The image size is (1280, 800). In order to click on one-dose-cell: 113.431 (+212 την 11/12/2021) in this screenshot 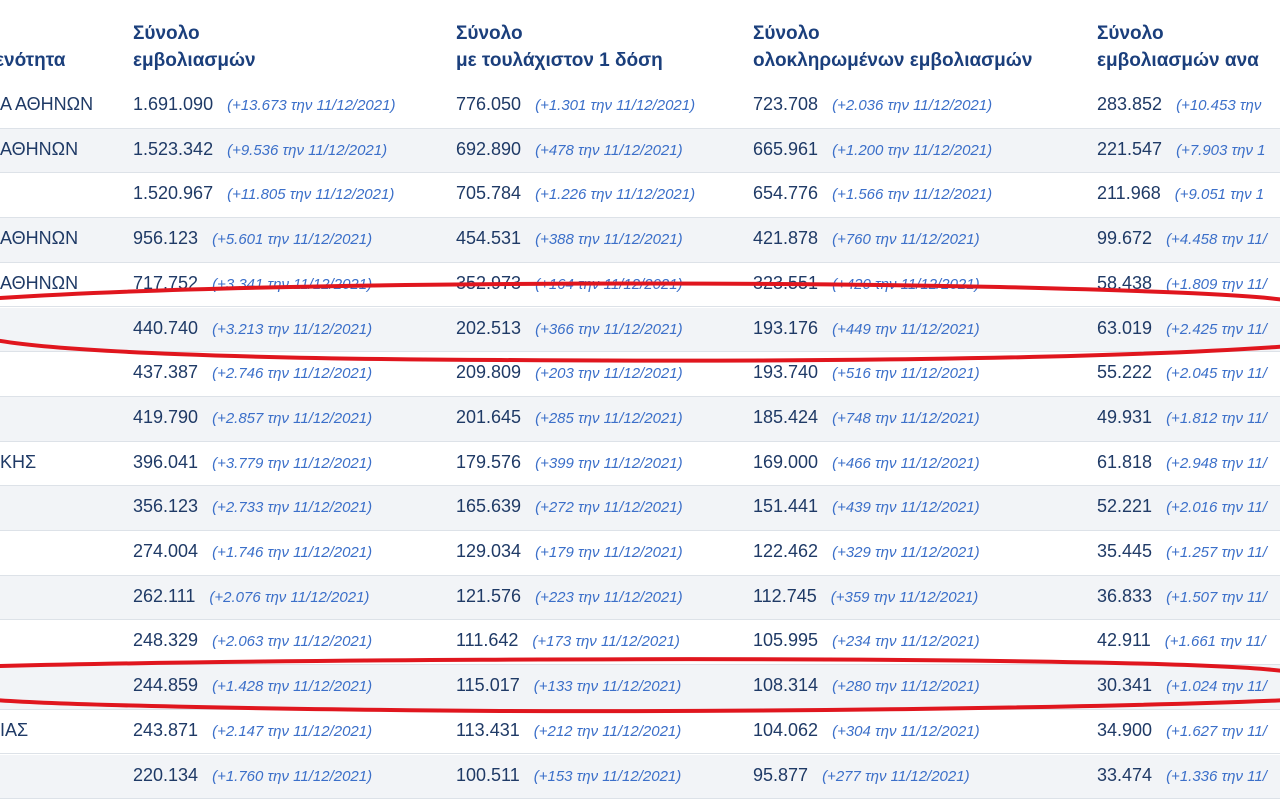, I will do `click(568, 730)`.